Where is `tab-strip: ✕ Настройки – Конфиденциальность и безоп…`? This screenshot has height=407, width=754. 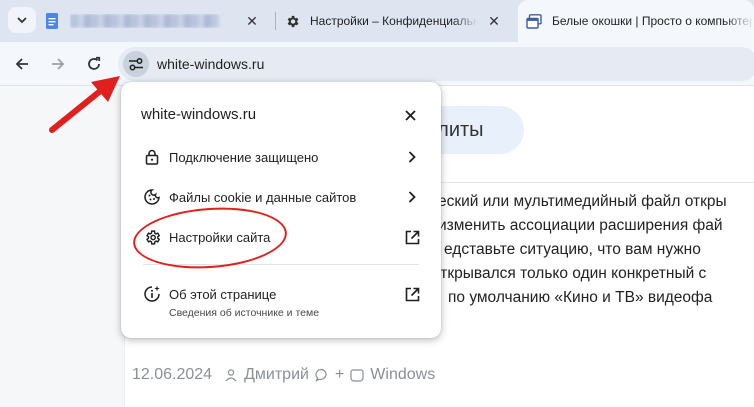 tab-strip: ✕ Настройки – Конфиденциальность и безоп… is located at coordinates (377, 21).